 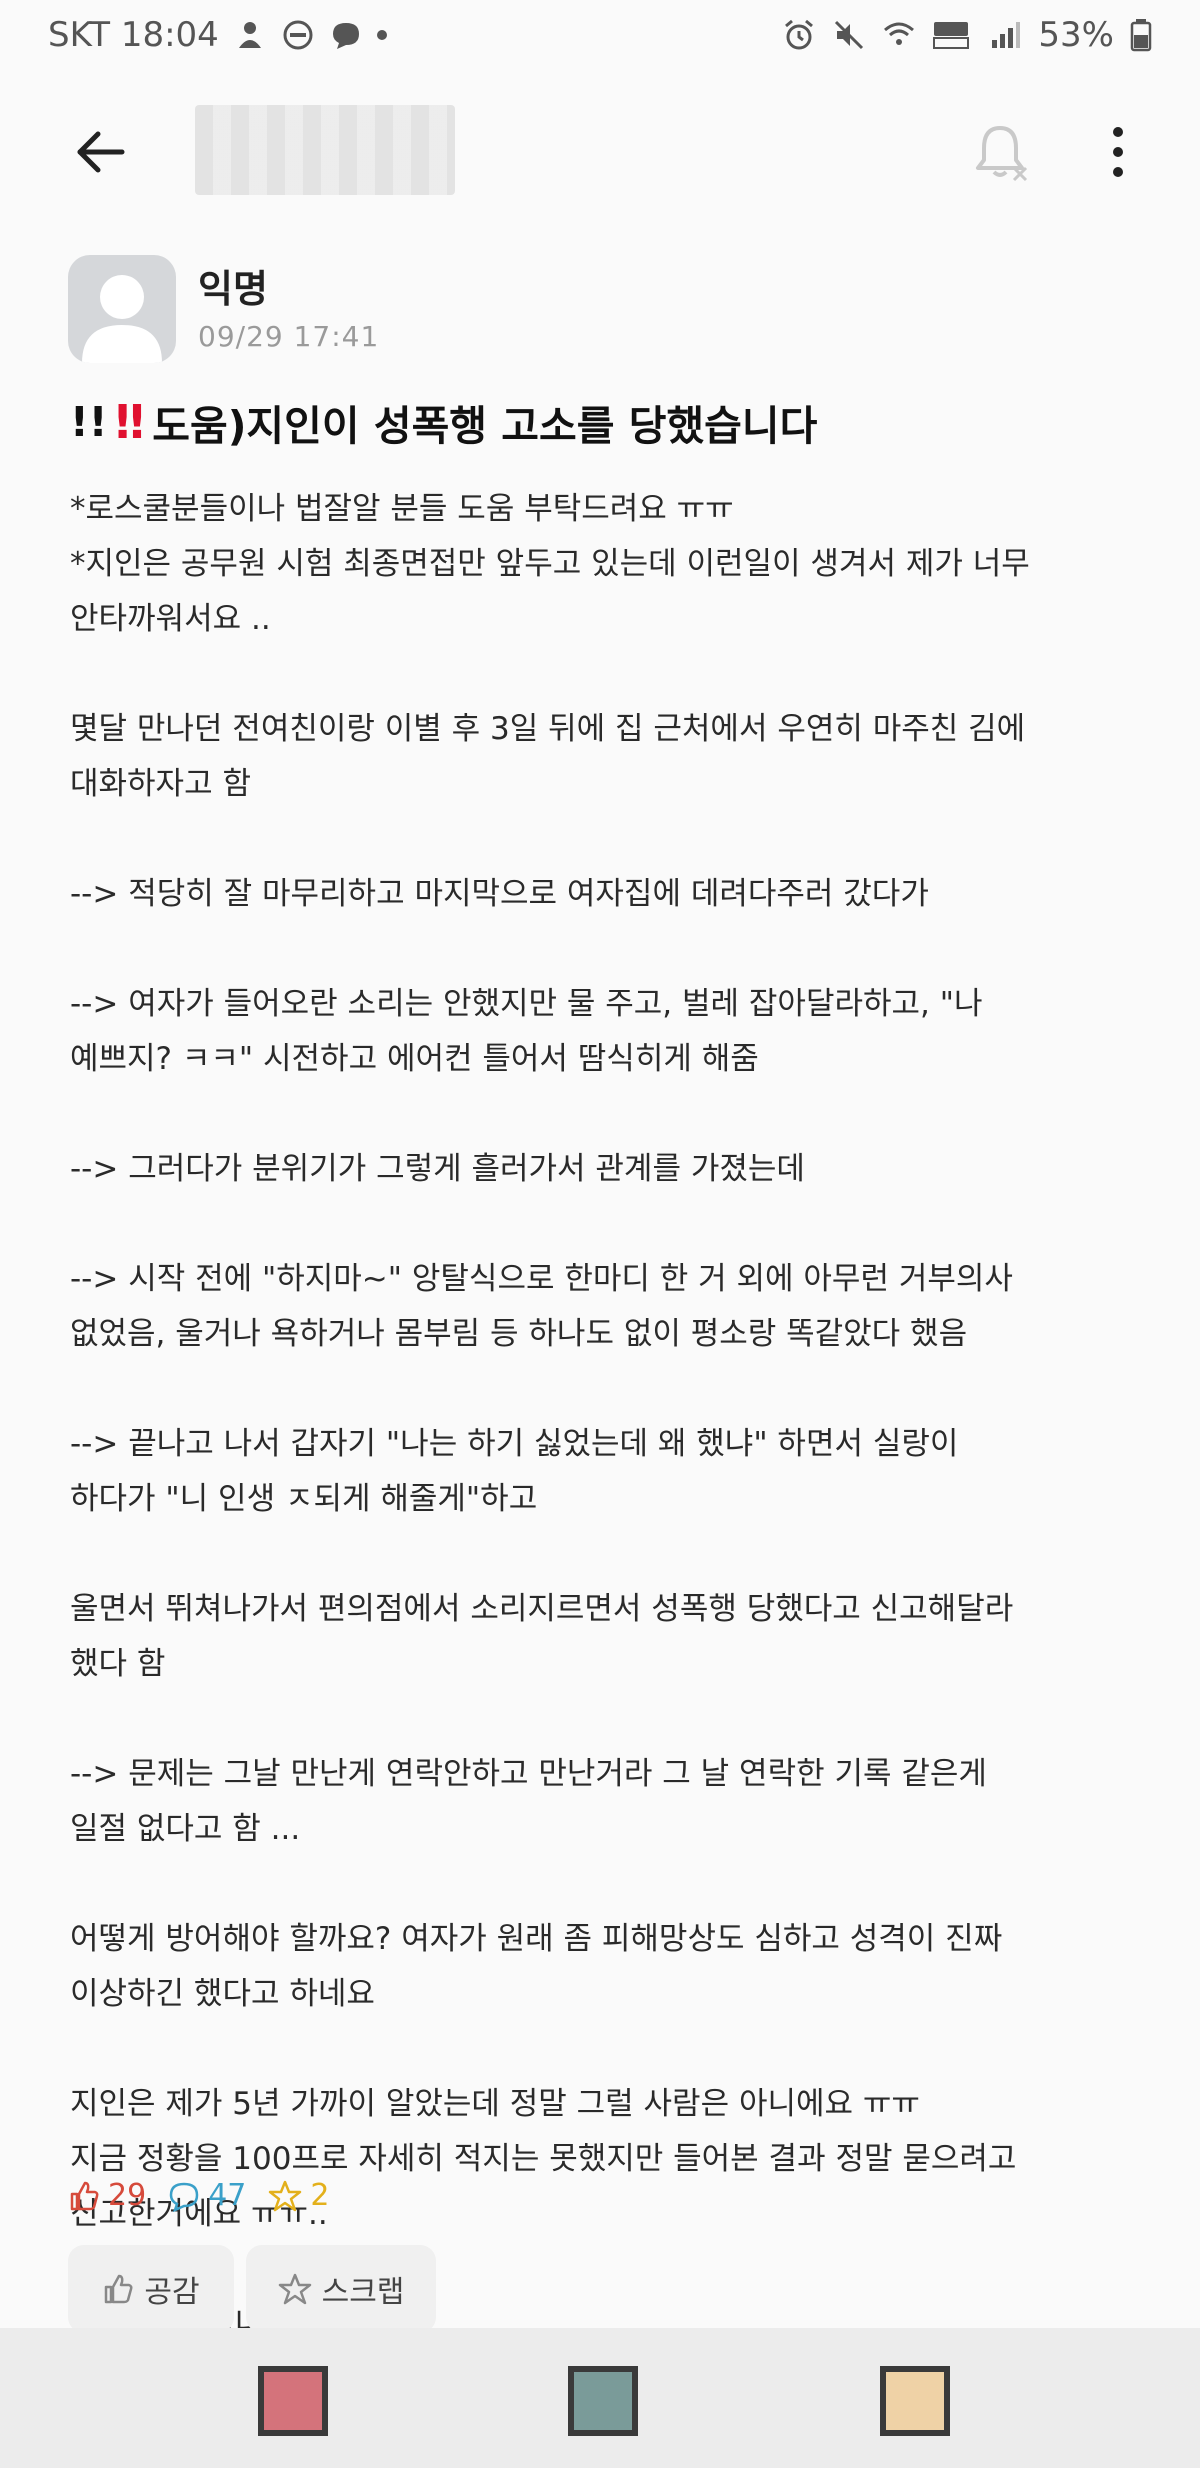 I want to click on battery-percent: 53%, so click(x=1076, y=35).